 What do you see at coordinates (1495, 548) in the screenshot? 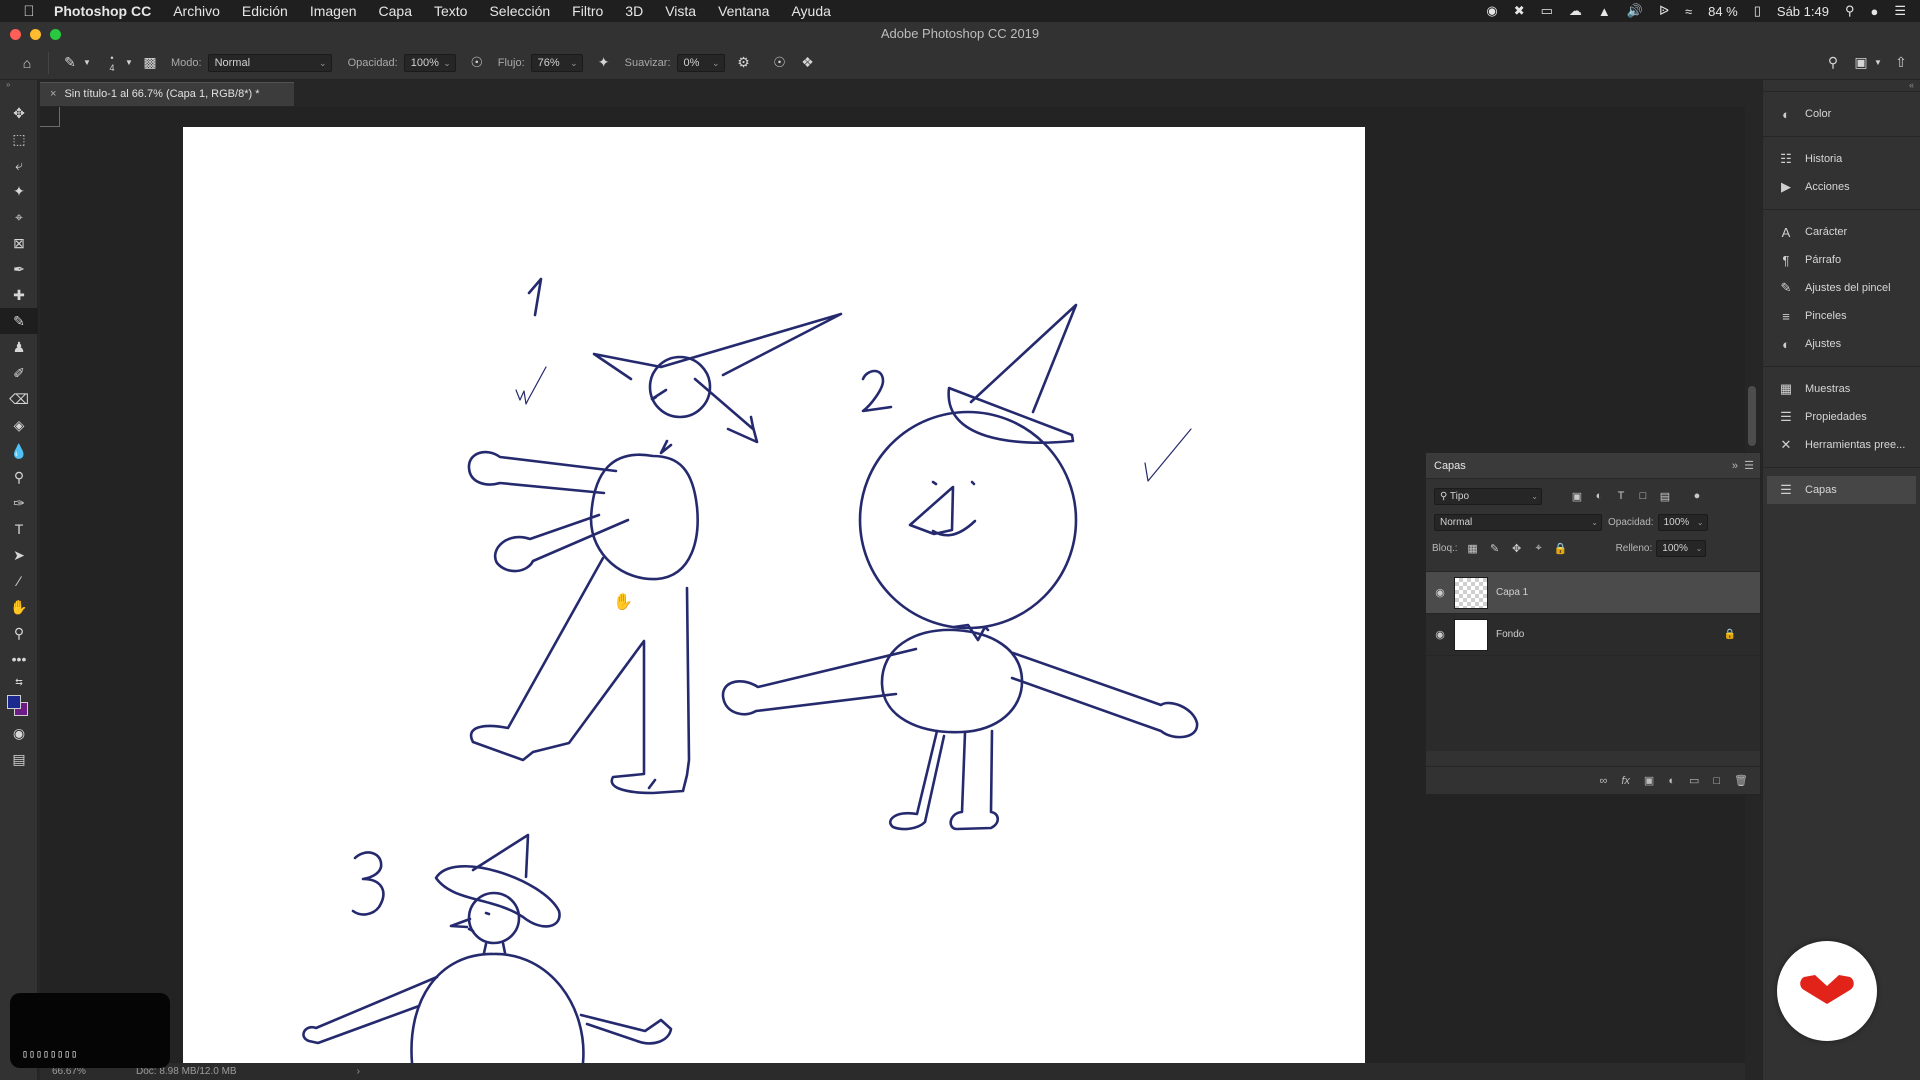
I see `lock-pixels-icon: ✎` at bounding box center [1495, 548].